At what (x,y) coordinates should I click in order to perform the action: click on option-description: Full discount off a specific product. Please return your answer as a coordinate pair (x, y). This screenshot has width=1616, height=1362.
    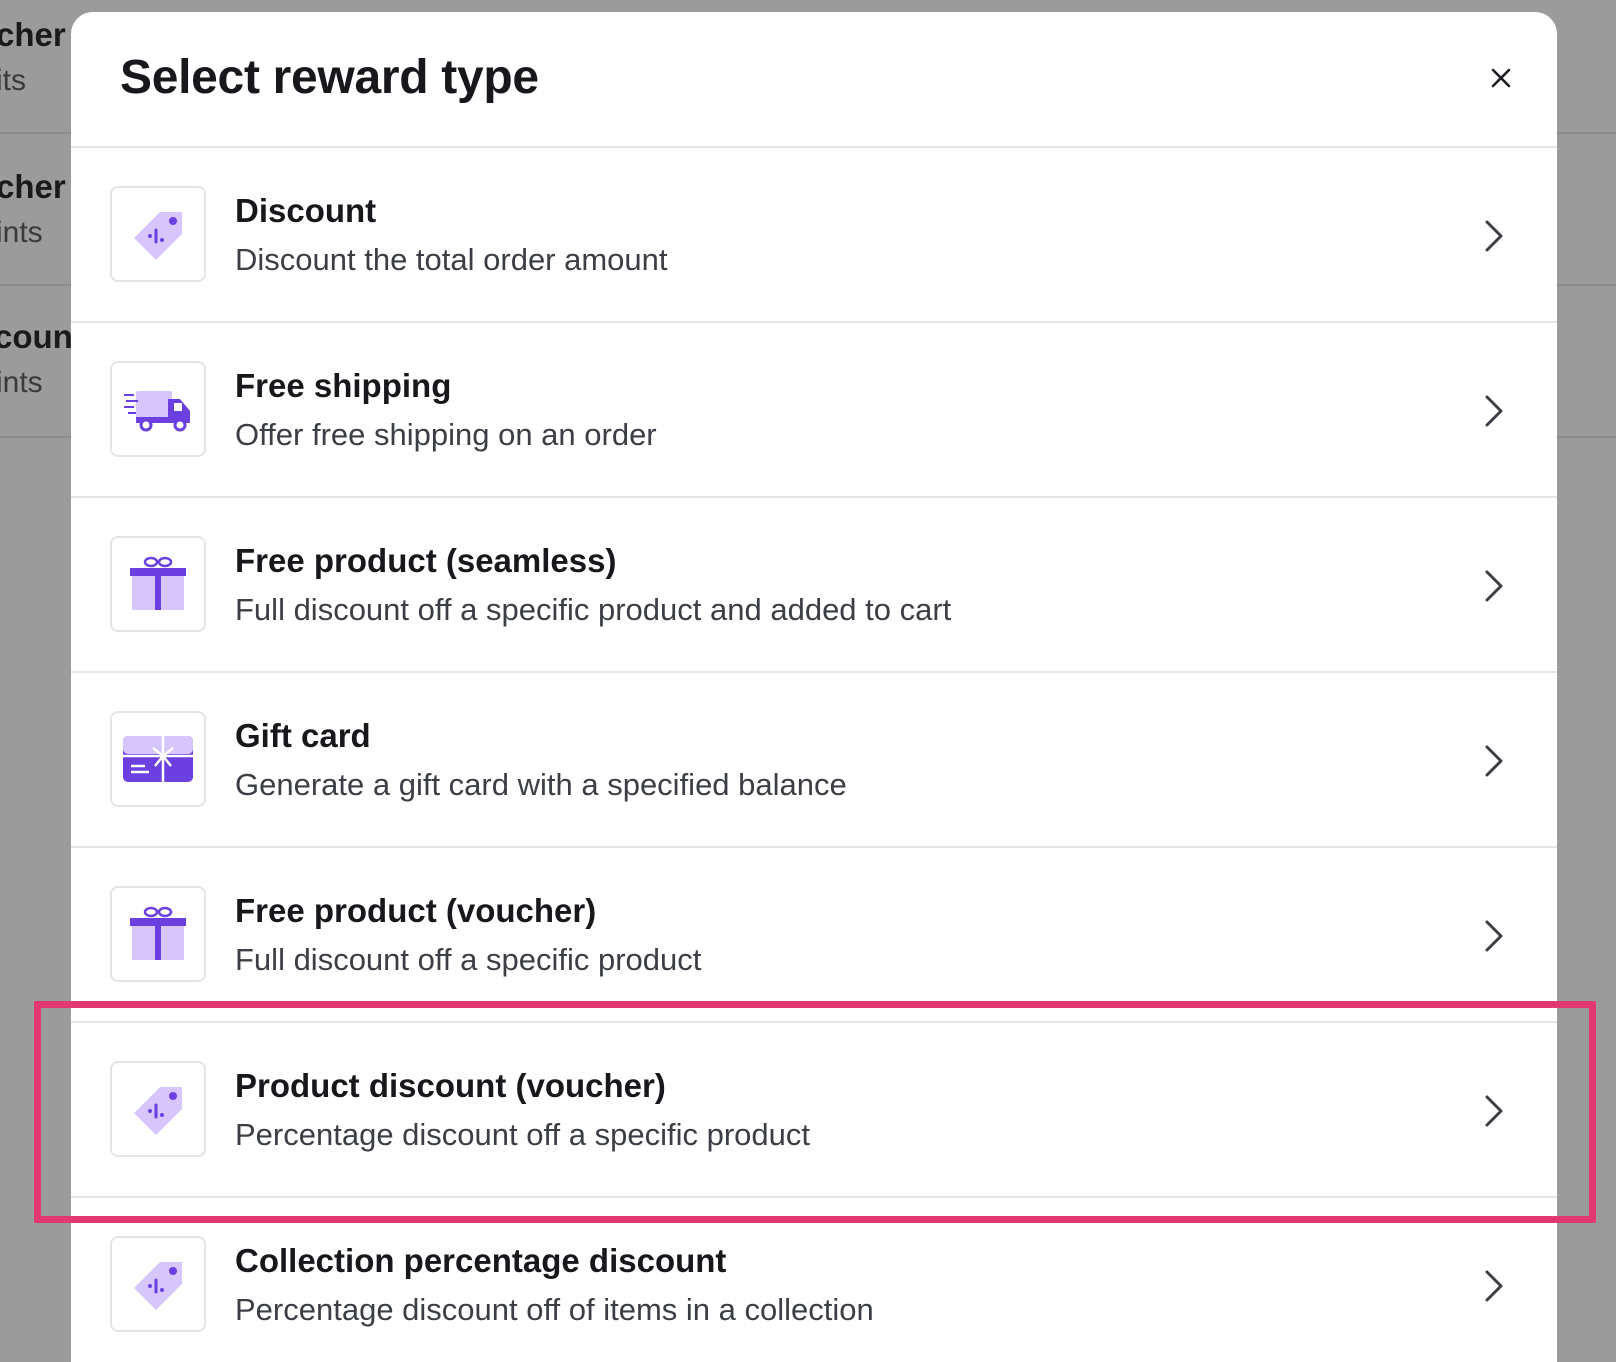
    Looking at the image, I should click on (468, 959).